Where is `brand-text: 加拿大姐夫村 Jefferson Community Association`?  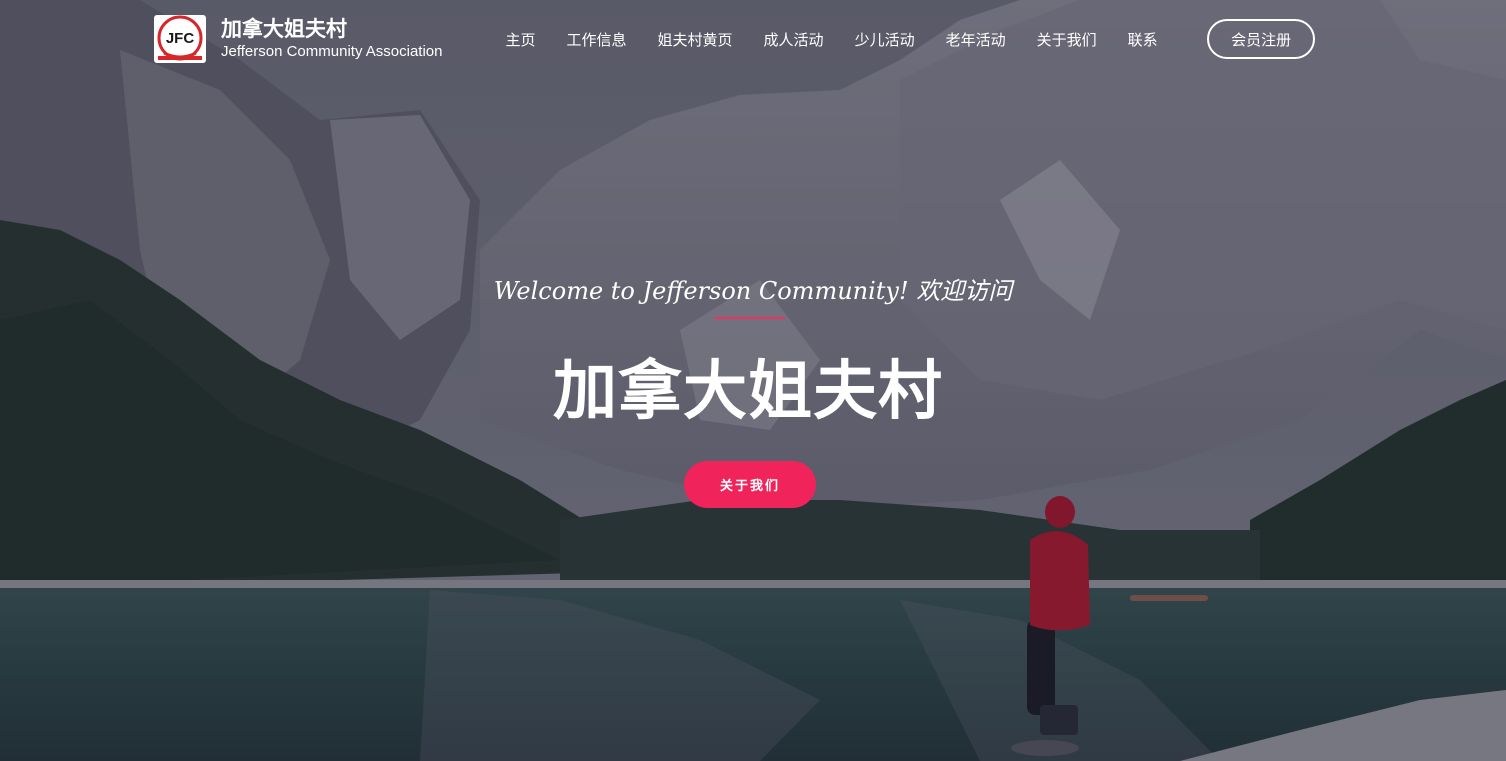 brand-text: 加拿大姐夫村 Jefferson Community Association is located at coordinates (332, 39).